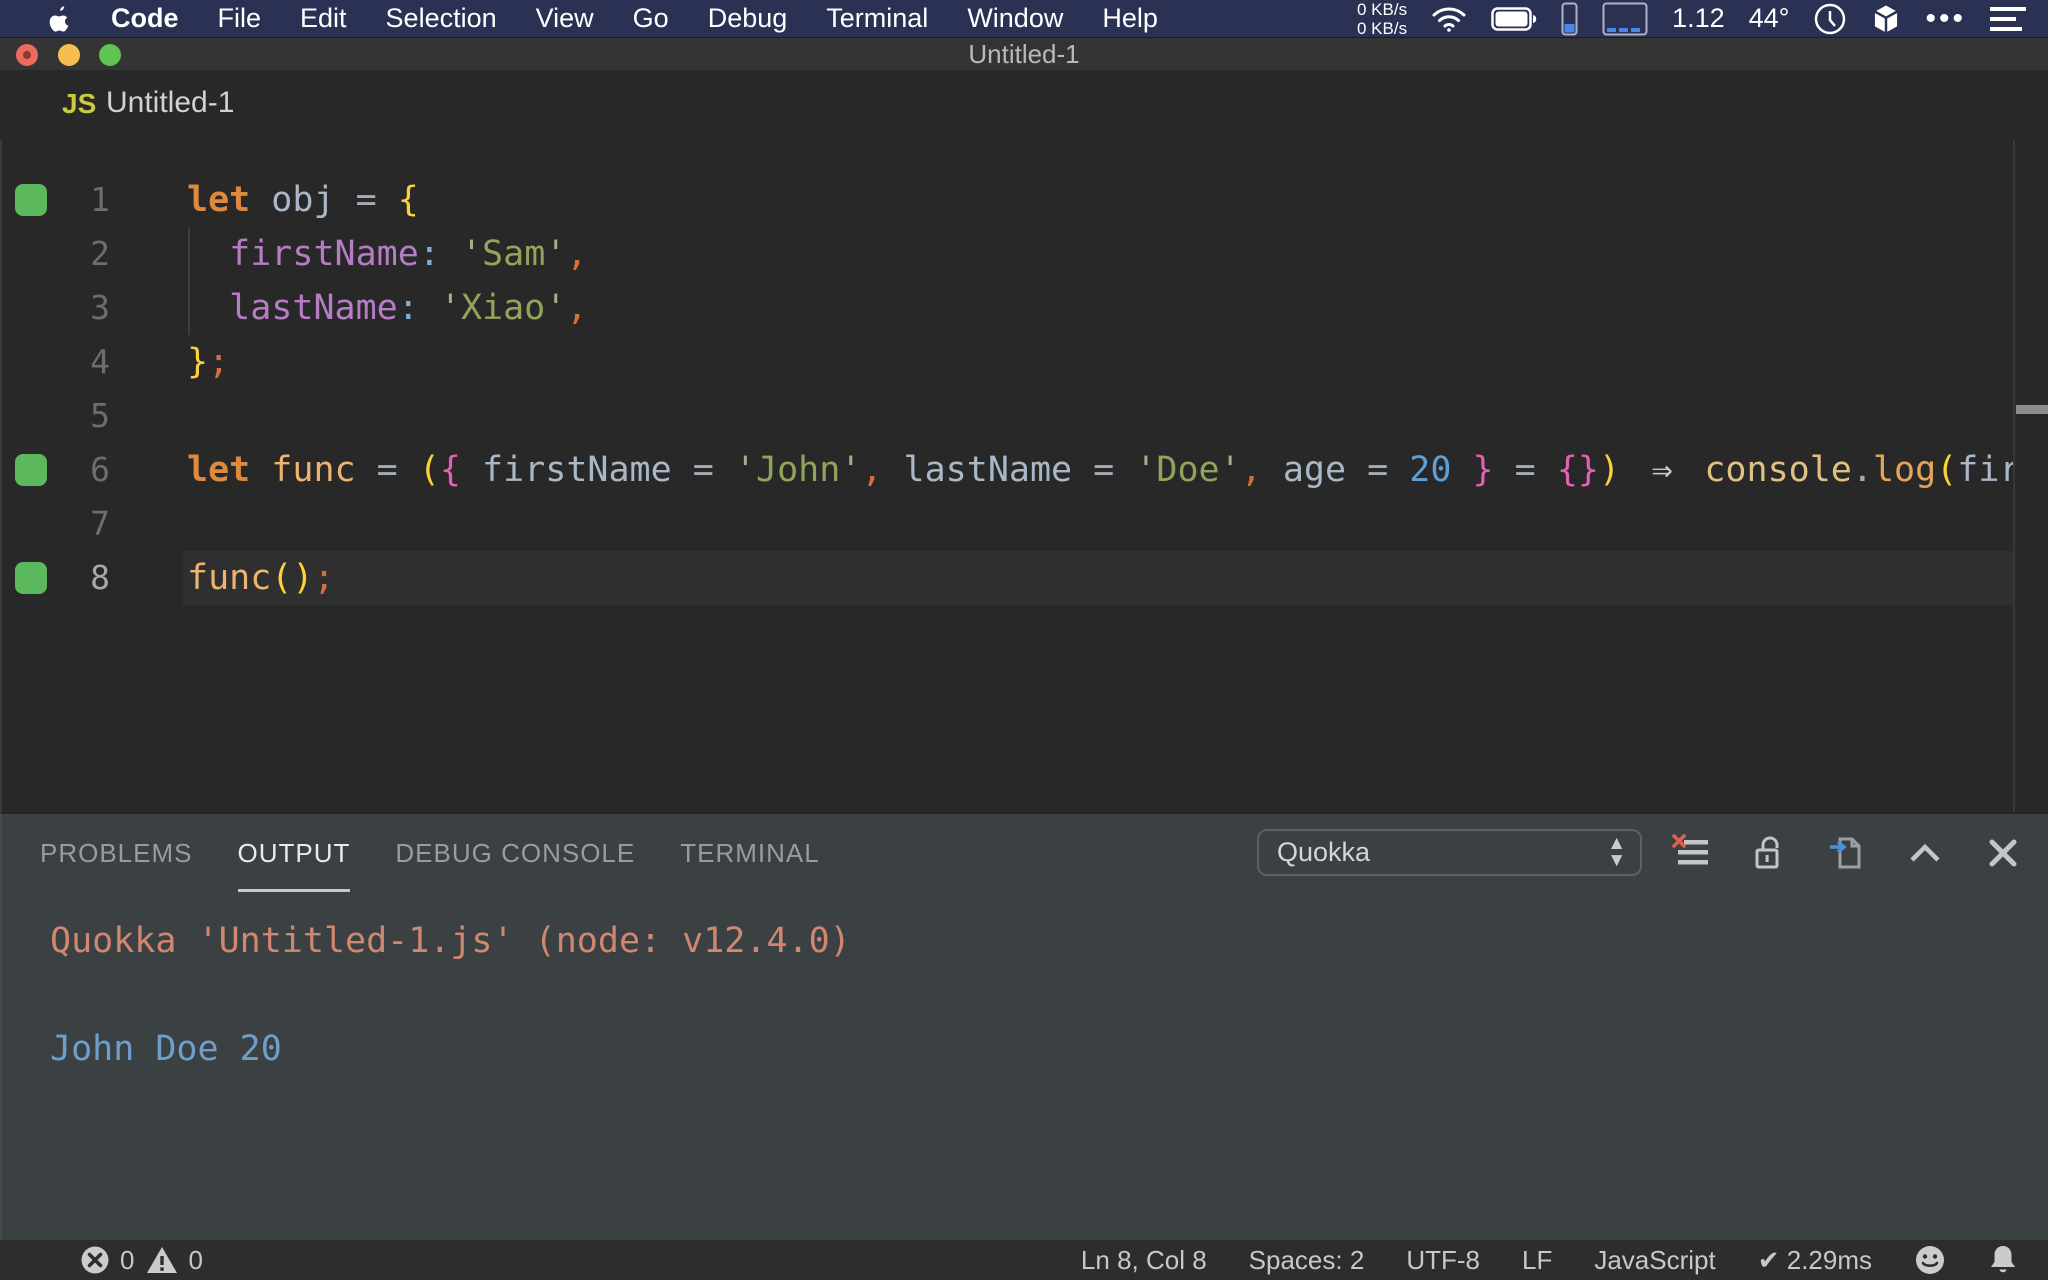 The width and height of the screenshot is (2048, 1280). Describe the element at coordinates (1449, 19) in the screenshot. I see `wifi-icon` at that location.